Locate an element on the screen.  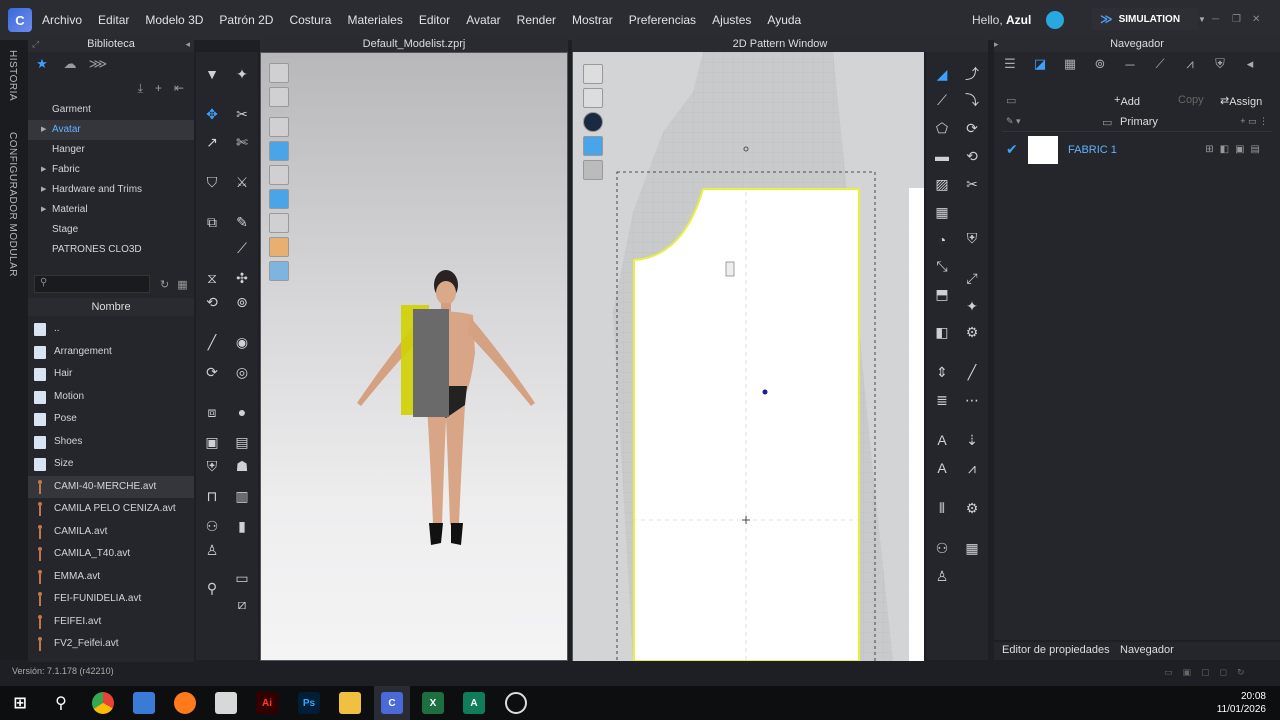
primary-group-row: ✎ ▾ ▭ Primary + ▭ ⋮ is located at coordinates (1137, 124).